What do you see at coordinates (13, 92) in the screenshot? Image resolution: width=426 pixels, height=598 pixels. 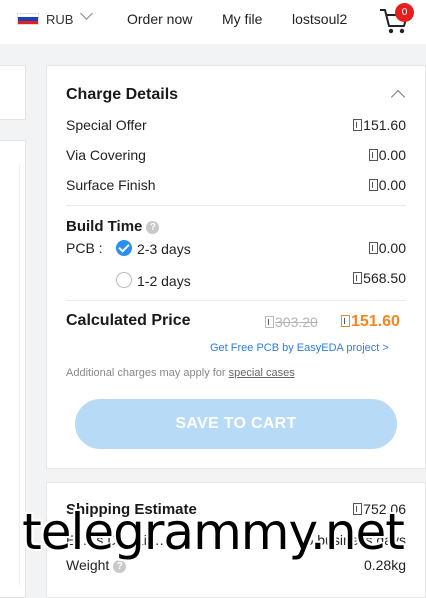 I see `left-panel-card` at bounding box center [13, 92].